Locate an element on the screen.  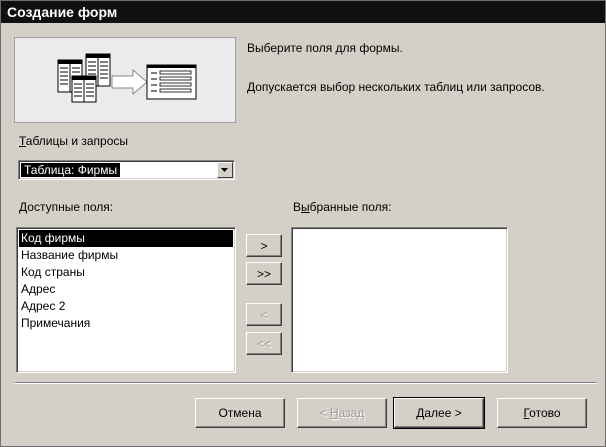
accelerator-key: ы is located at coordinates (305, 207).